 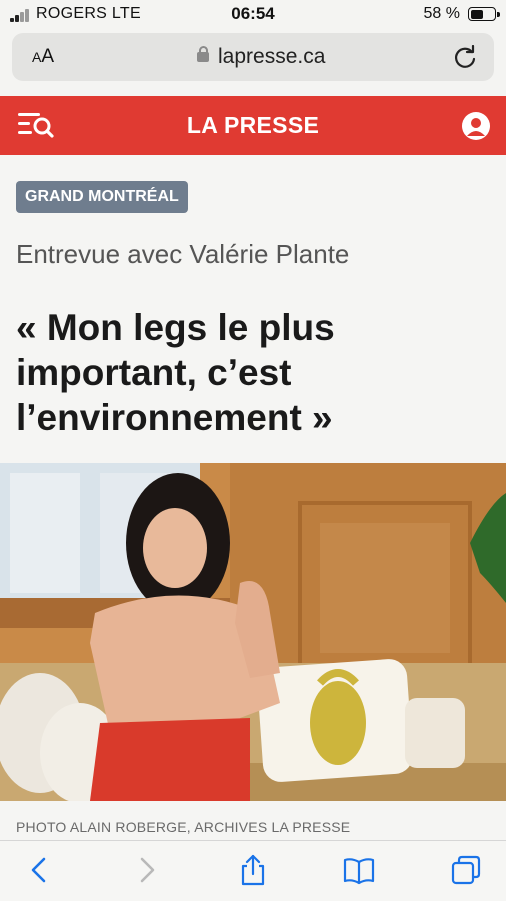 I want to click on text-size-button: AA, so click(x=43, y=57).